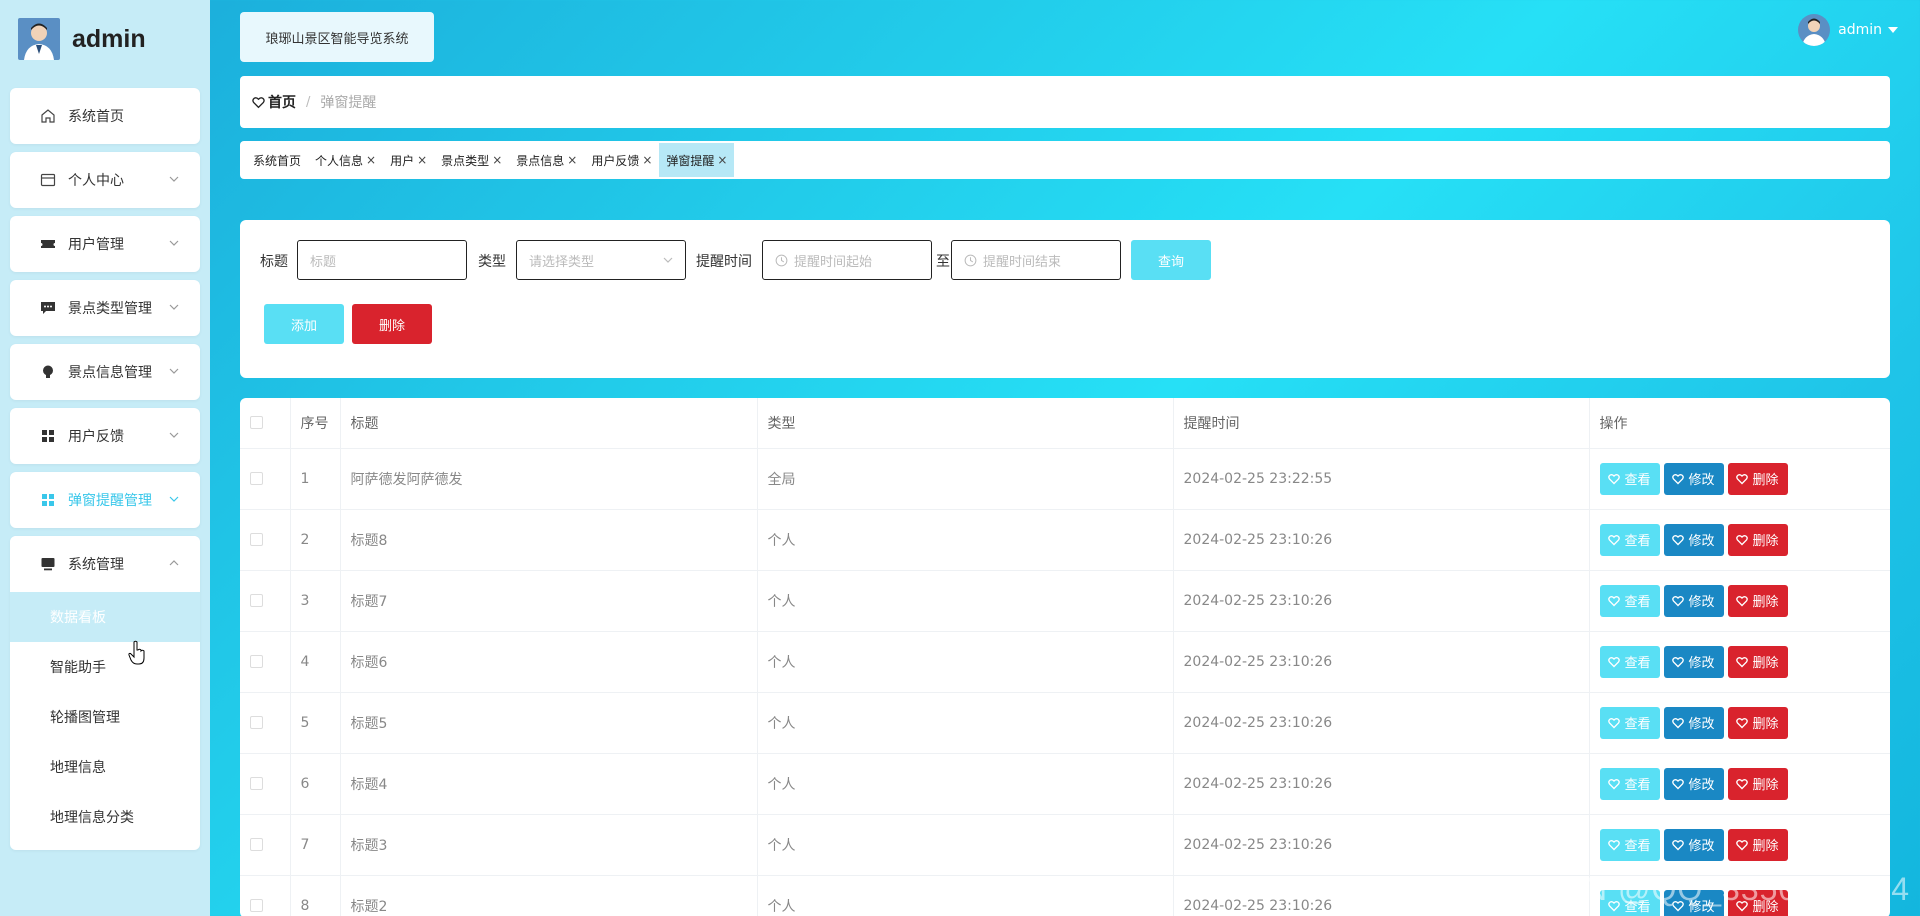 This screenshot has height=916, width=1920. What do you see at coordinates (105, 308) in the screenshot?
I see `sidebar-item-scenic-type-management: 景点类型管理` at bounding box center [105, 308].